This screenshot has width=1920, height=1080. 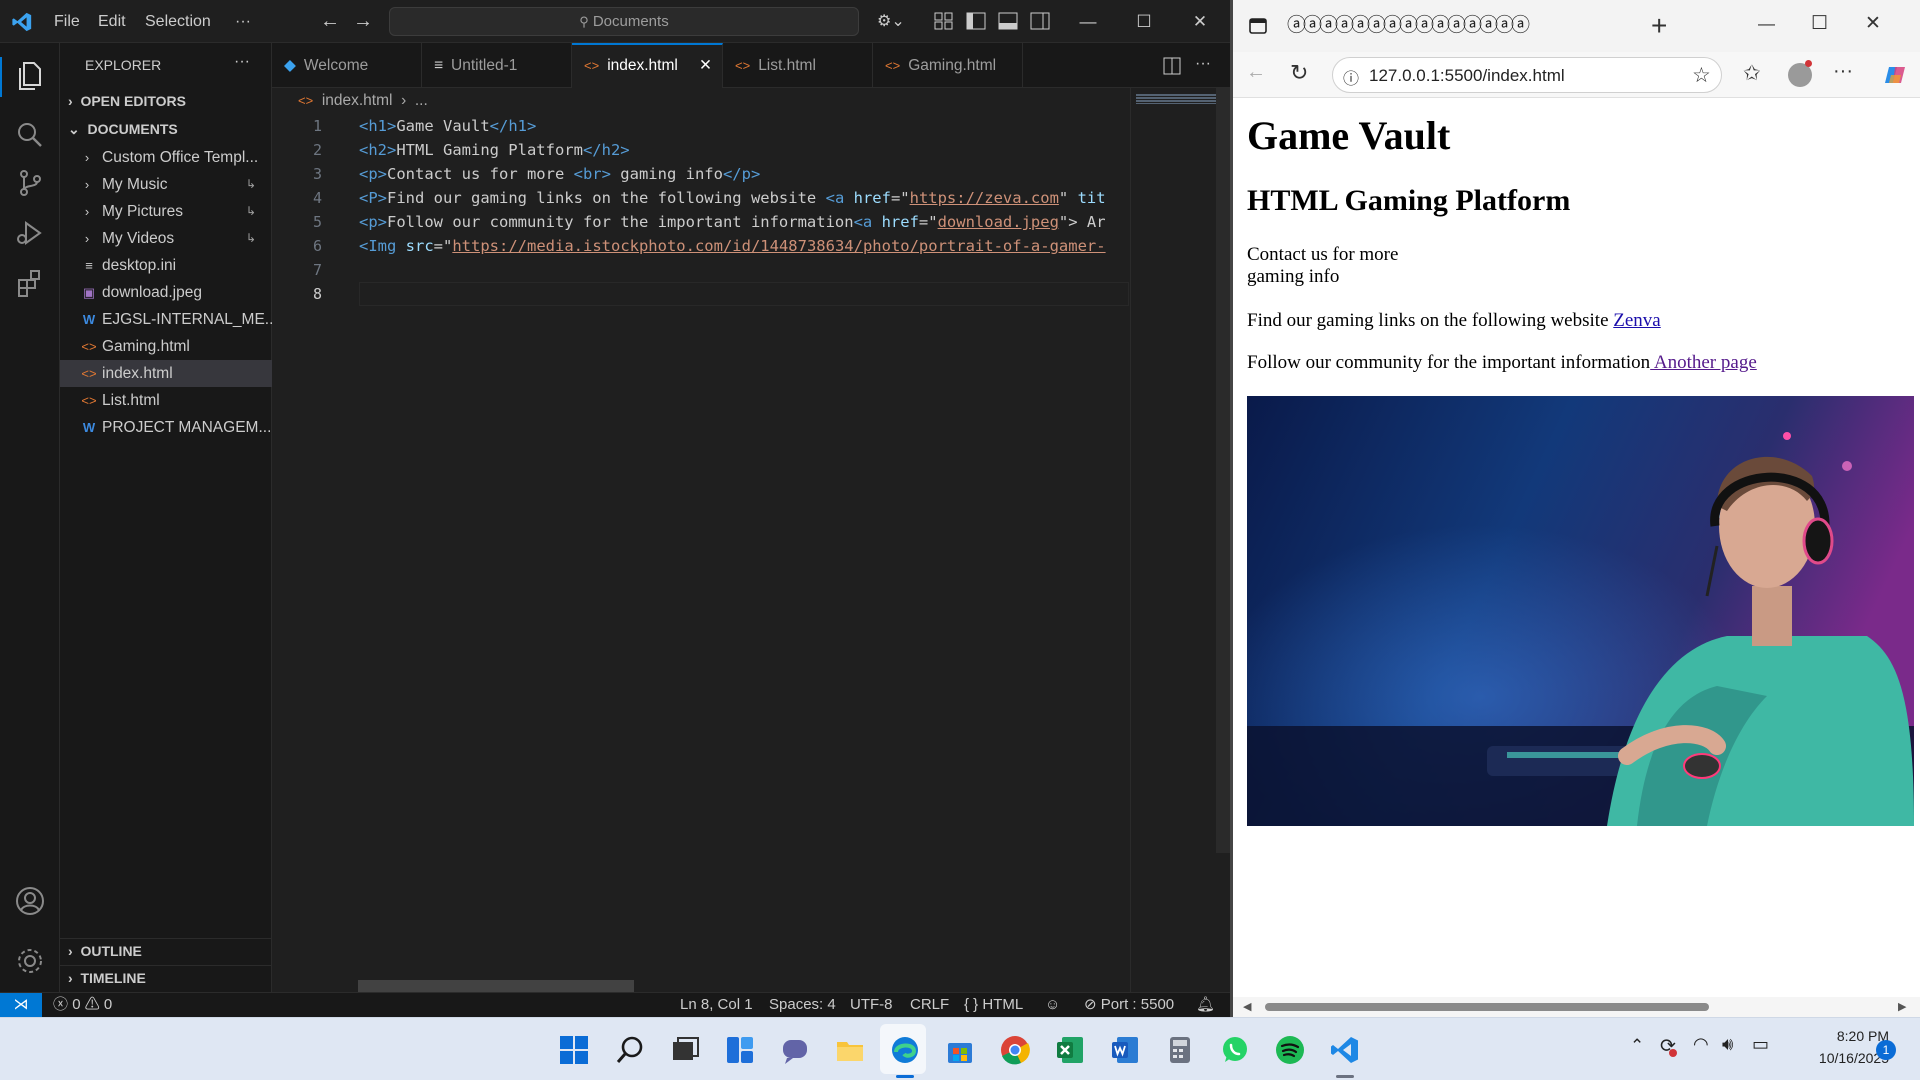 What do you see at coordinates (166, 184) in the screenshot?
I see `tree-item-my-music: › My Music ↳` at bounding box center [166, 184].